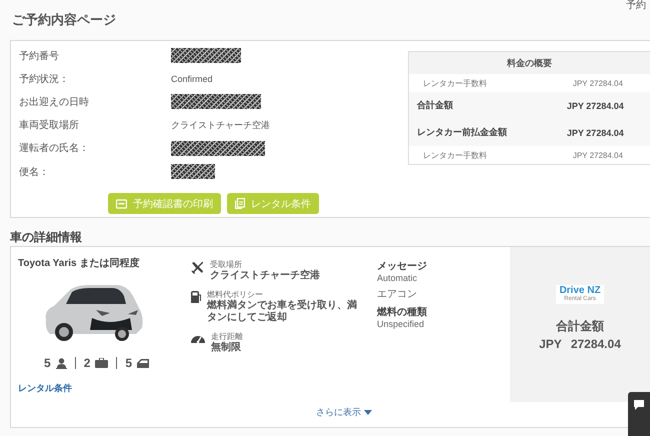 This screenshot has width=650, height=436. I want to click on field-label: 車両受取場所, so click(49, 125).